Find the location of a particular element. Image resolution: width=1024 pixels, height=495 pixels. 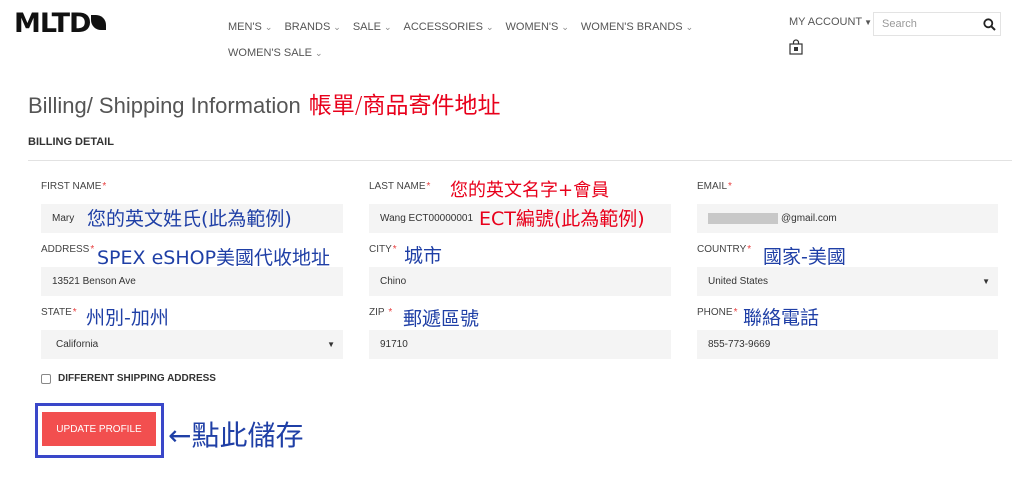

email-label: EMAIL* is located at coordinates (714, 186).